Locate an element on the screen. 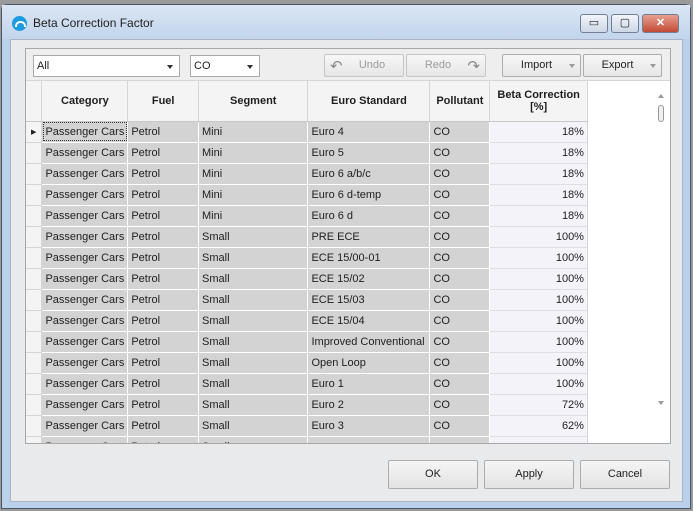 The image size is (693, 511). vertical-scrollbar is located at coordinates (661, 250).